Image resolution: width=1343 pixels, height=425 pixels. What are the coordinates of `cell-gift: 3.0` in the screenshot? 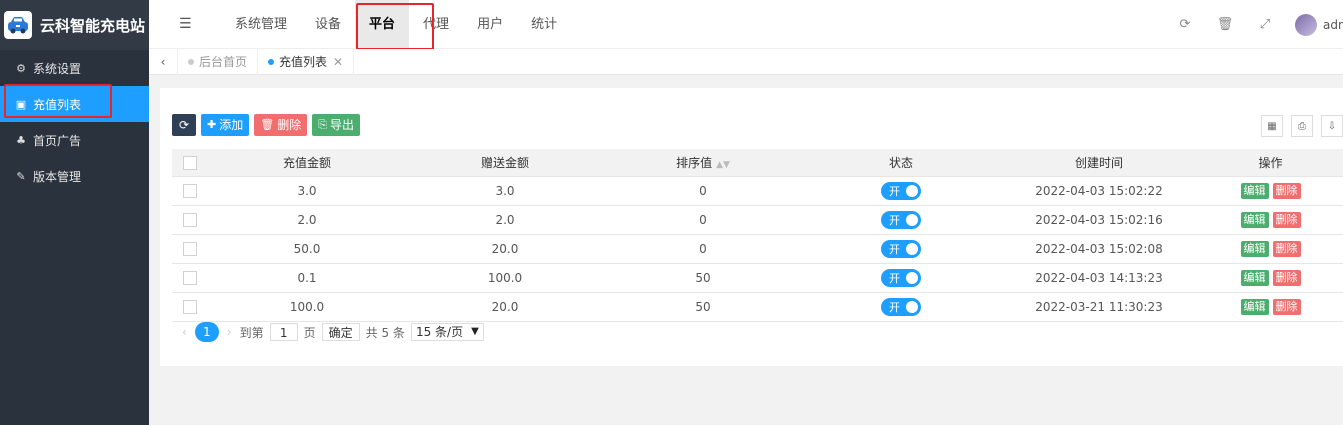 It's located at (505, 191).